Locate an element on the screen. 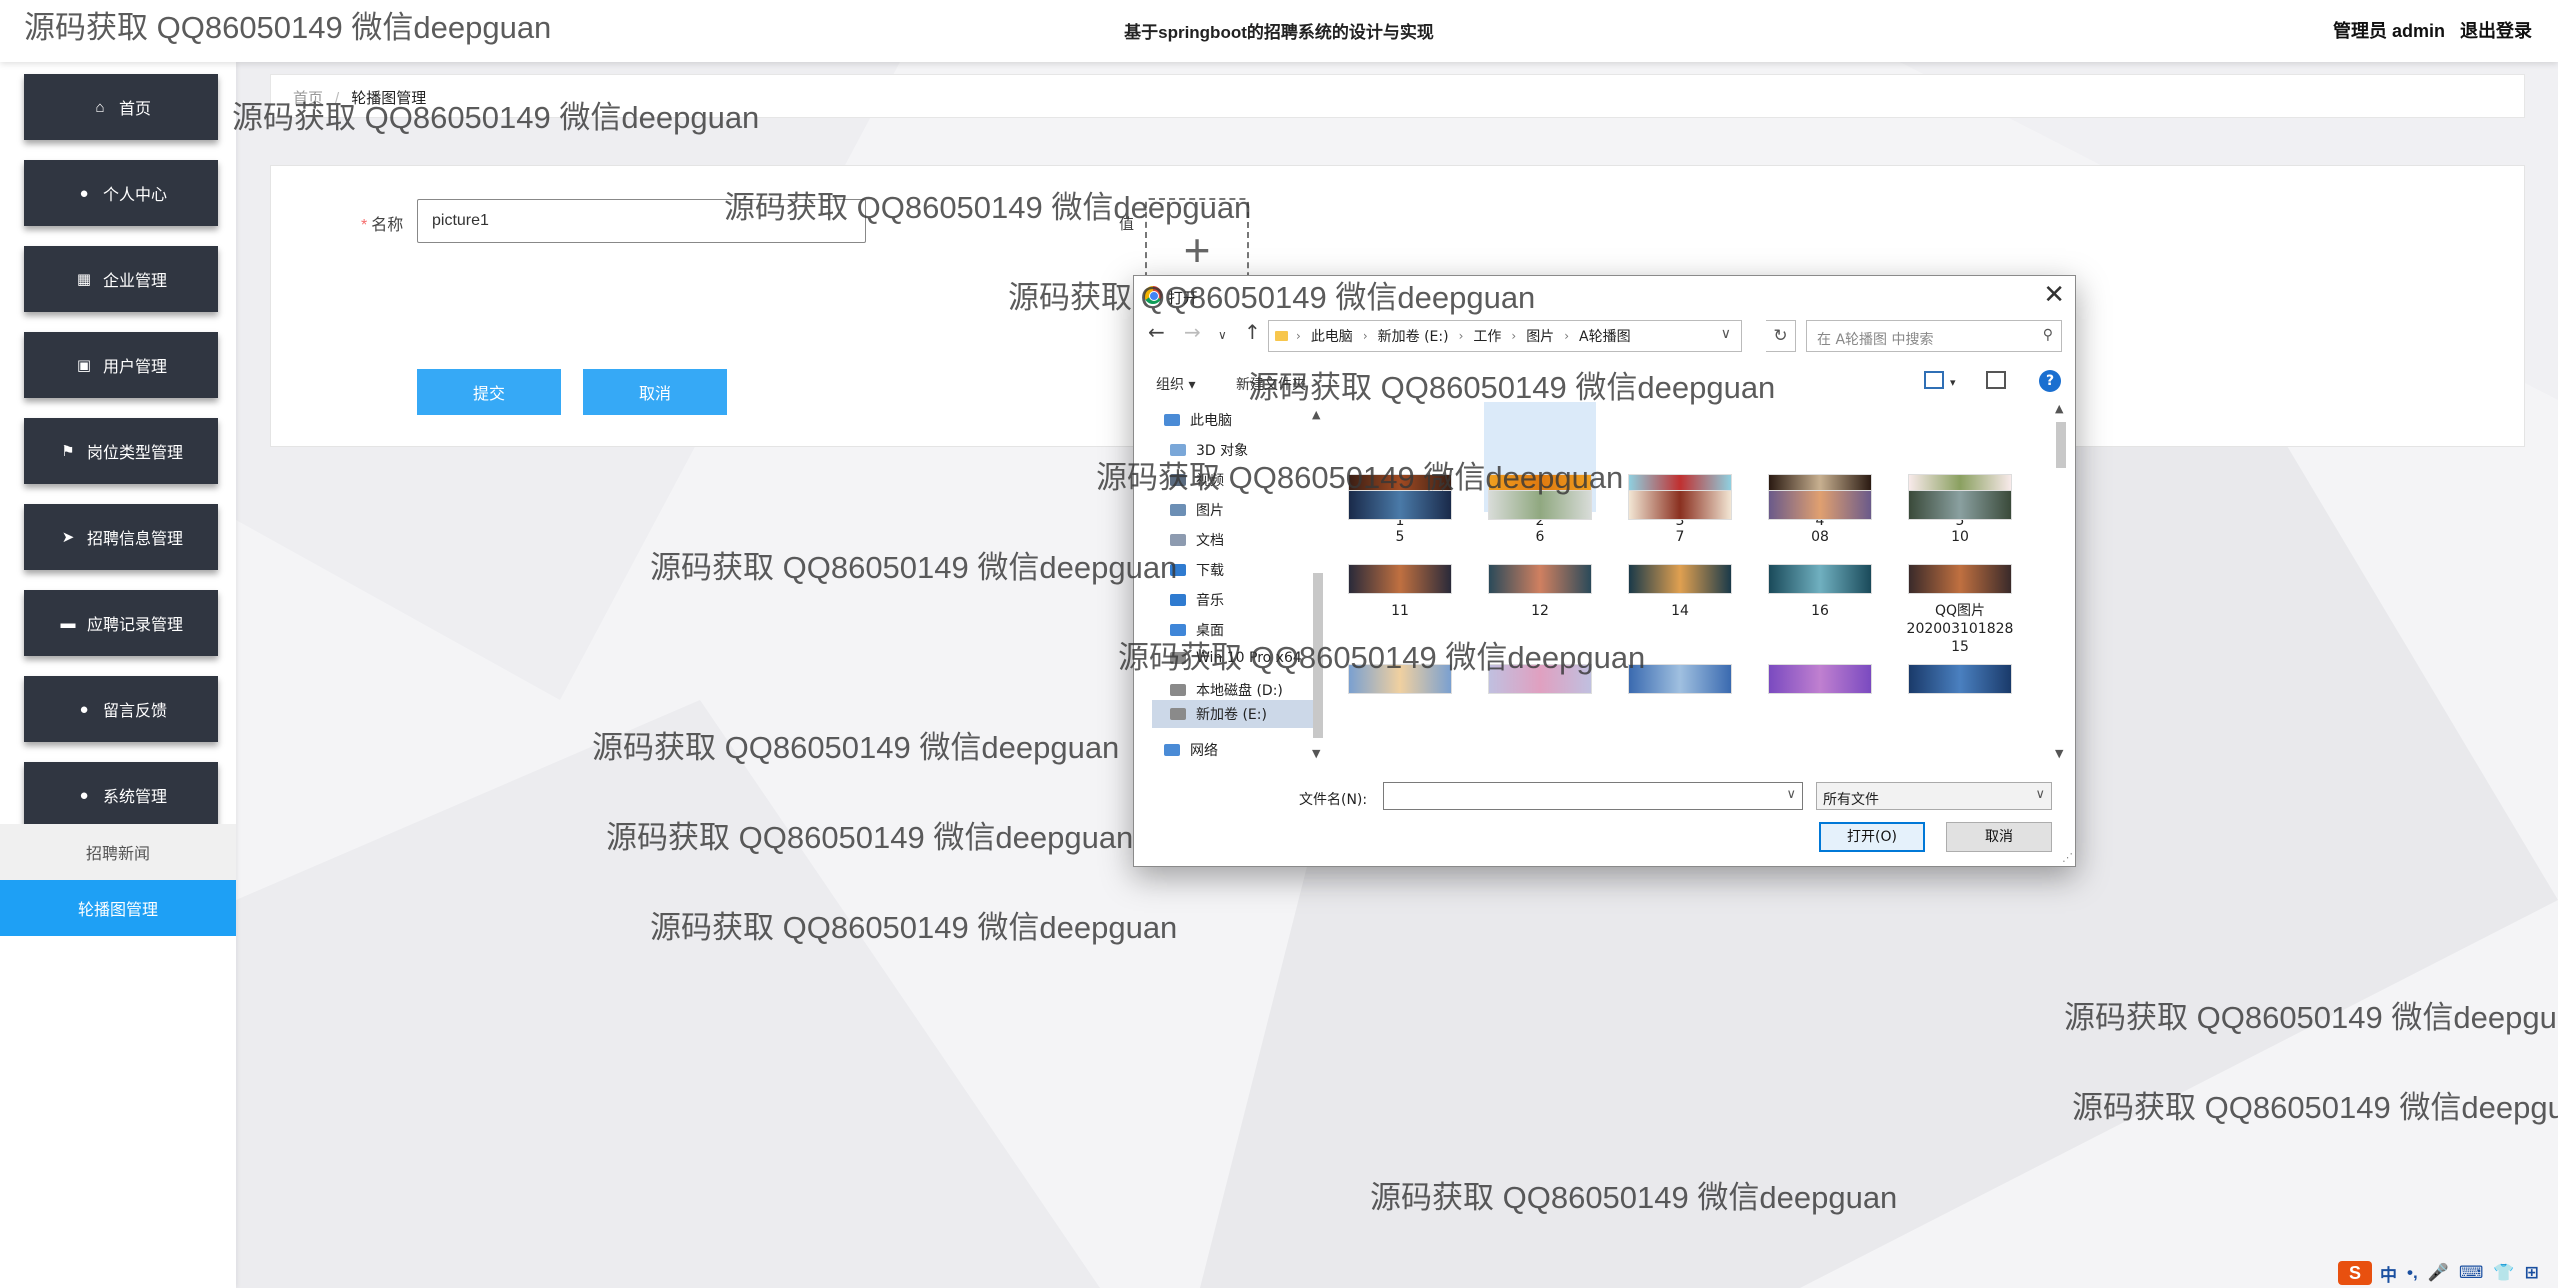 The height and width of the screenshot is (1288, 2558). search-placeholder: 在 A轮播图 中搜索 is located at coordinates (1875, 340).